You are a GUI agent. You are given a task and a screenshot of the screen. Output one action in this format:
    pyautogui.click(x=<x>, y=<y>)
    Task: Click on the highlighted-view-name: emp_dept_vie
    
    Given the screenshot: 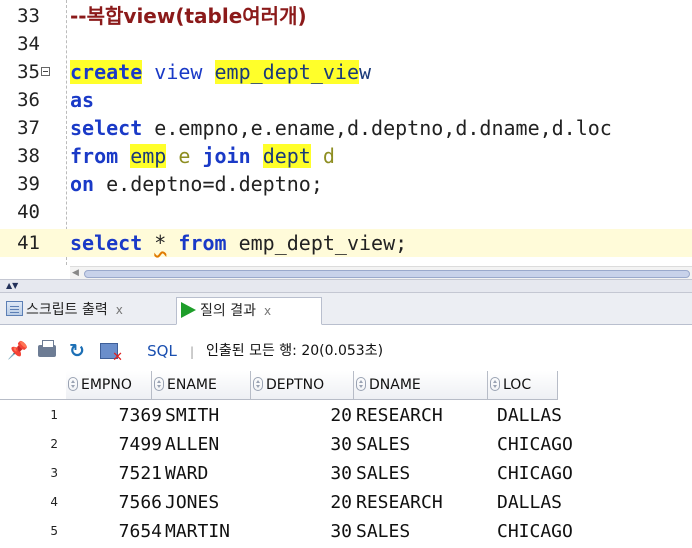 What is the action you would take?
    pyautogui.click(x=286, y=72)
    